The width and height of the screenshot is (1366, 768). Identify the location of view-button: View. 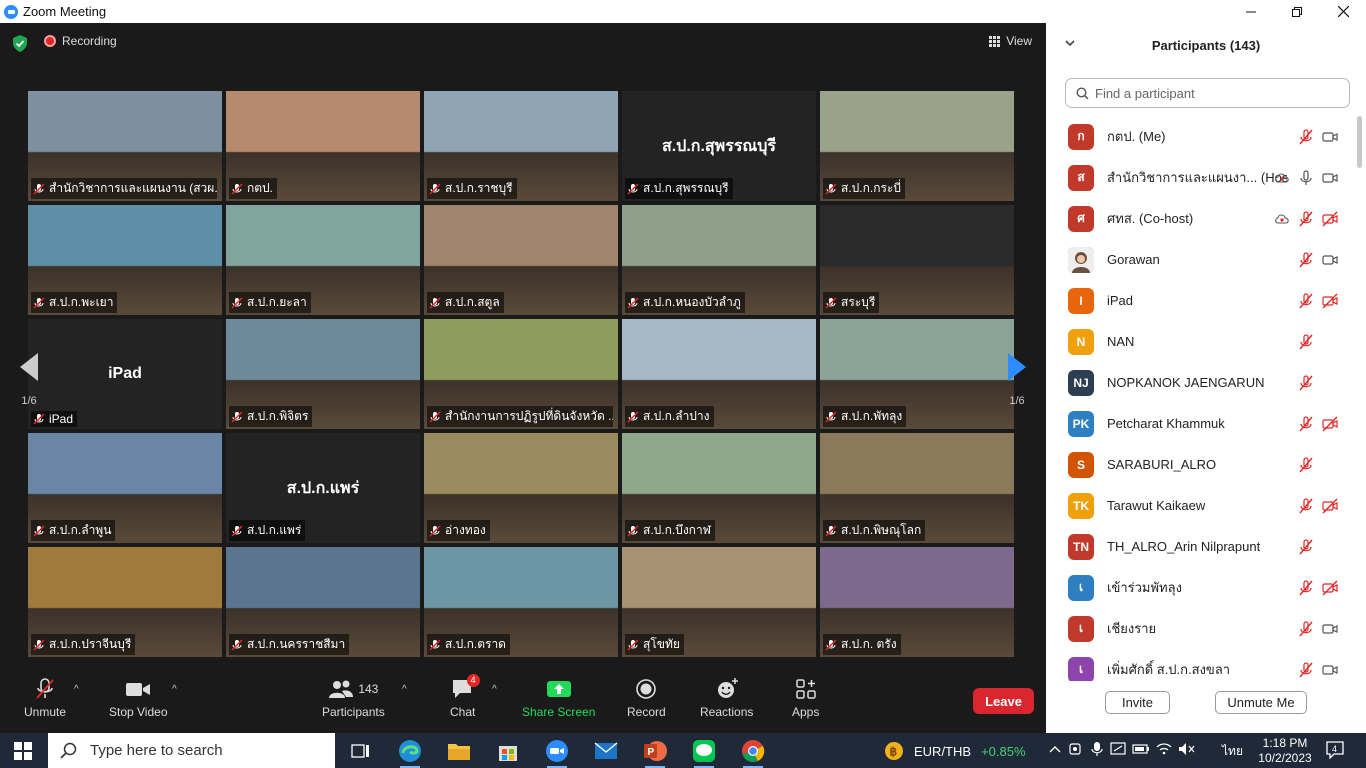
(1010, 41).